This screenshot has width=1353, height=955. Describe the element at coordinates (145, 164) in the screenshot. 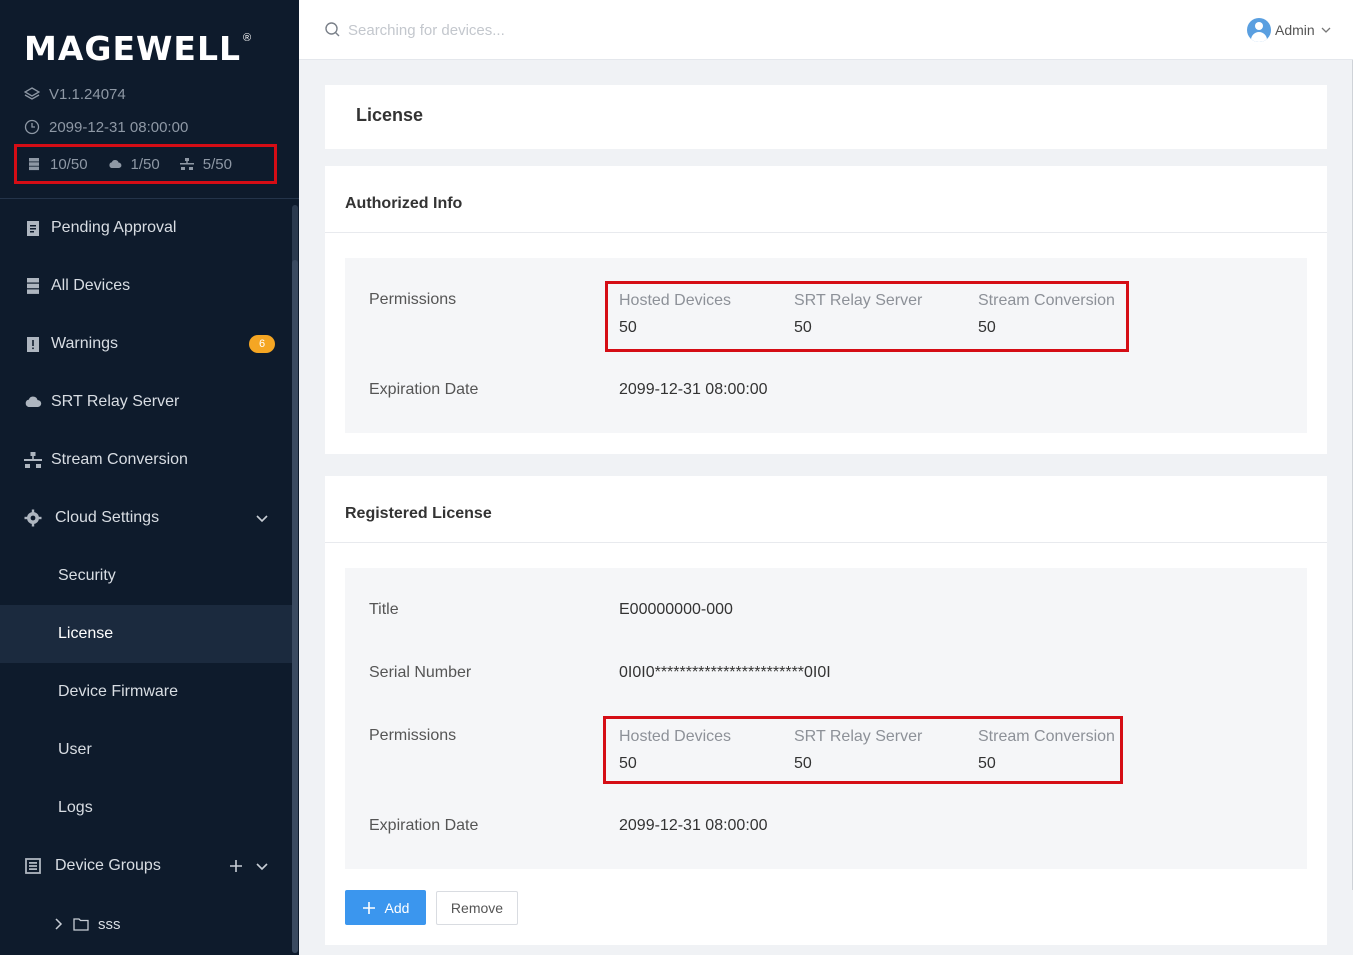

I see `stat-srt-value: 1/50` at that location.